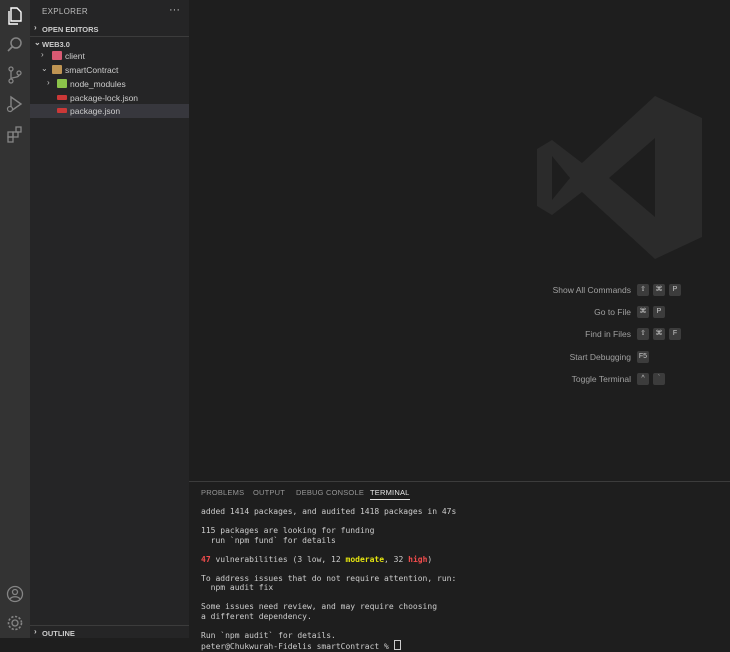  I want to click on tree-item-label: smartContract, so click(92, 70).